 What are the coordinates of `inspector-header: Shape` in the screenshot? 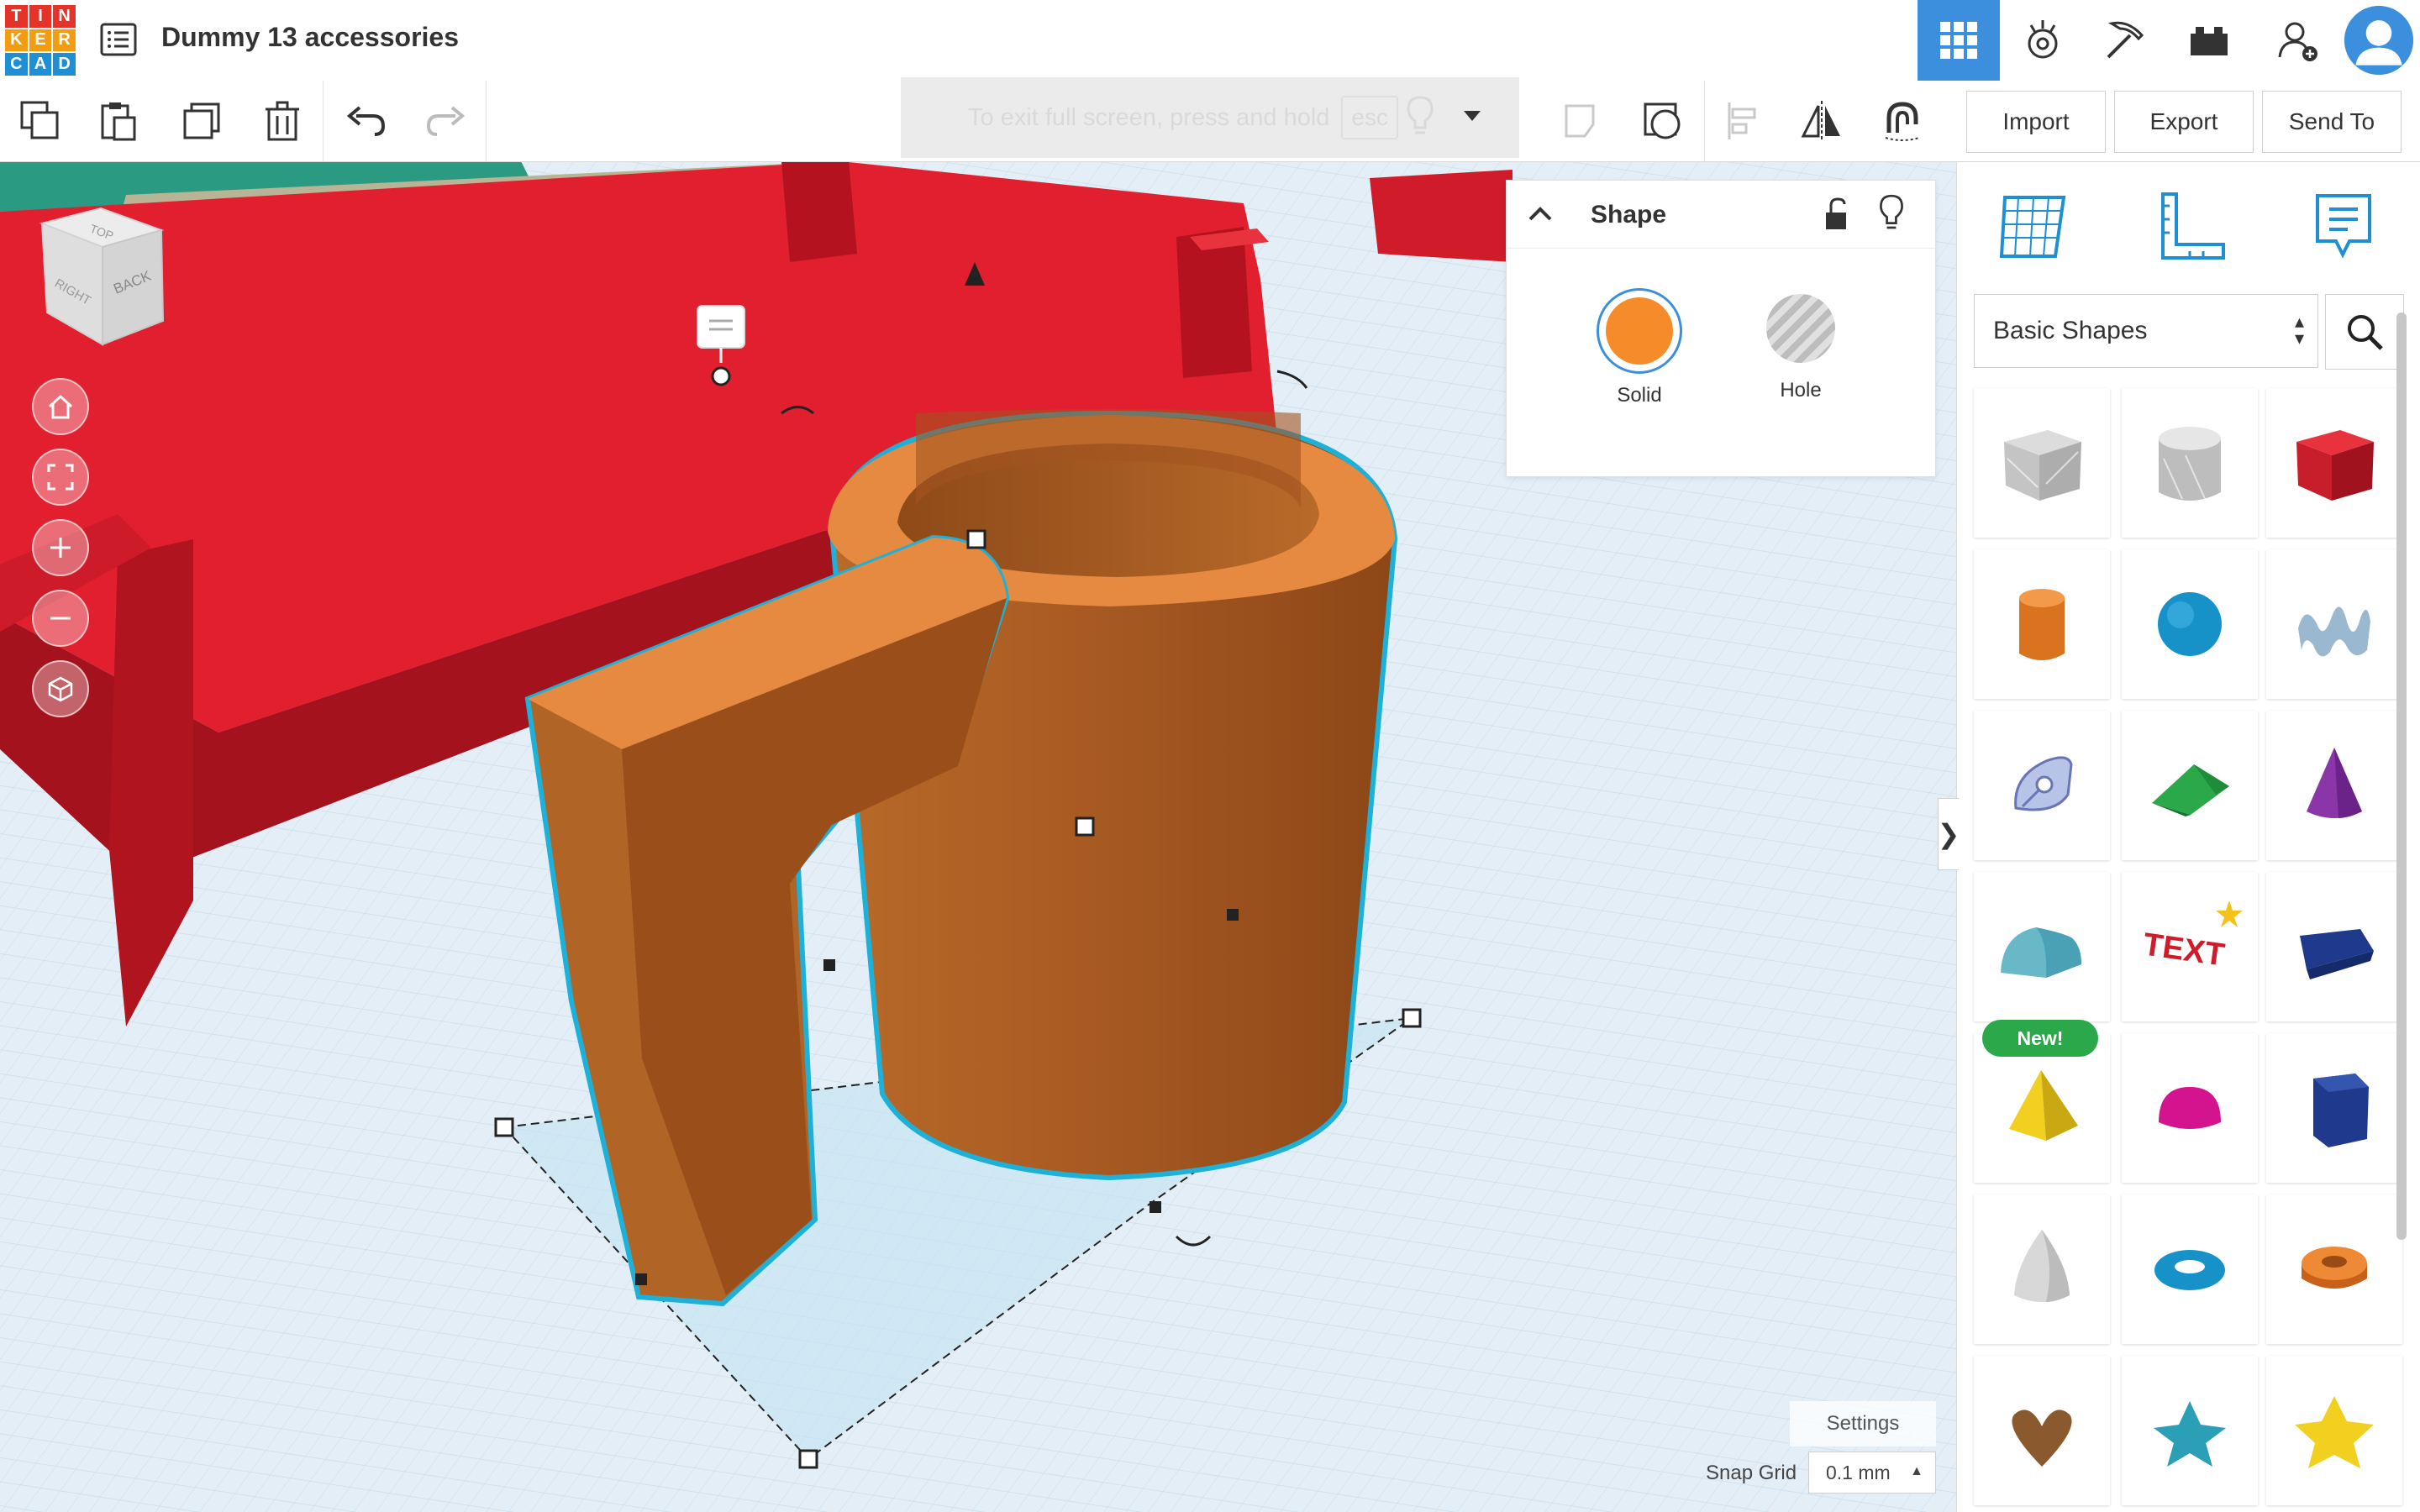 It's located at (1721, 215).